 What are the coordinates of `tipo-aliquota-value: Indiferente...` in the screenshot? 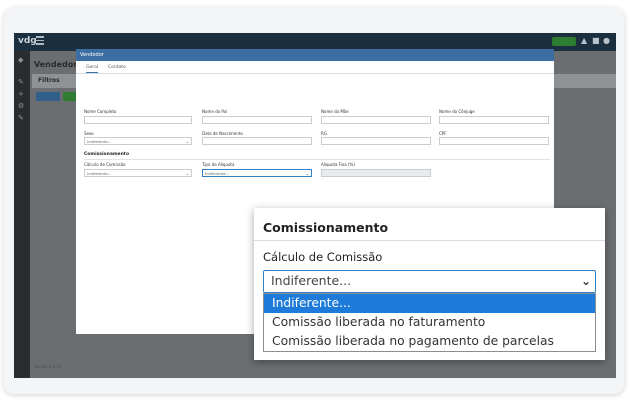 It's located at (217, 173).